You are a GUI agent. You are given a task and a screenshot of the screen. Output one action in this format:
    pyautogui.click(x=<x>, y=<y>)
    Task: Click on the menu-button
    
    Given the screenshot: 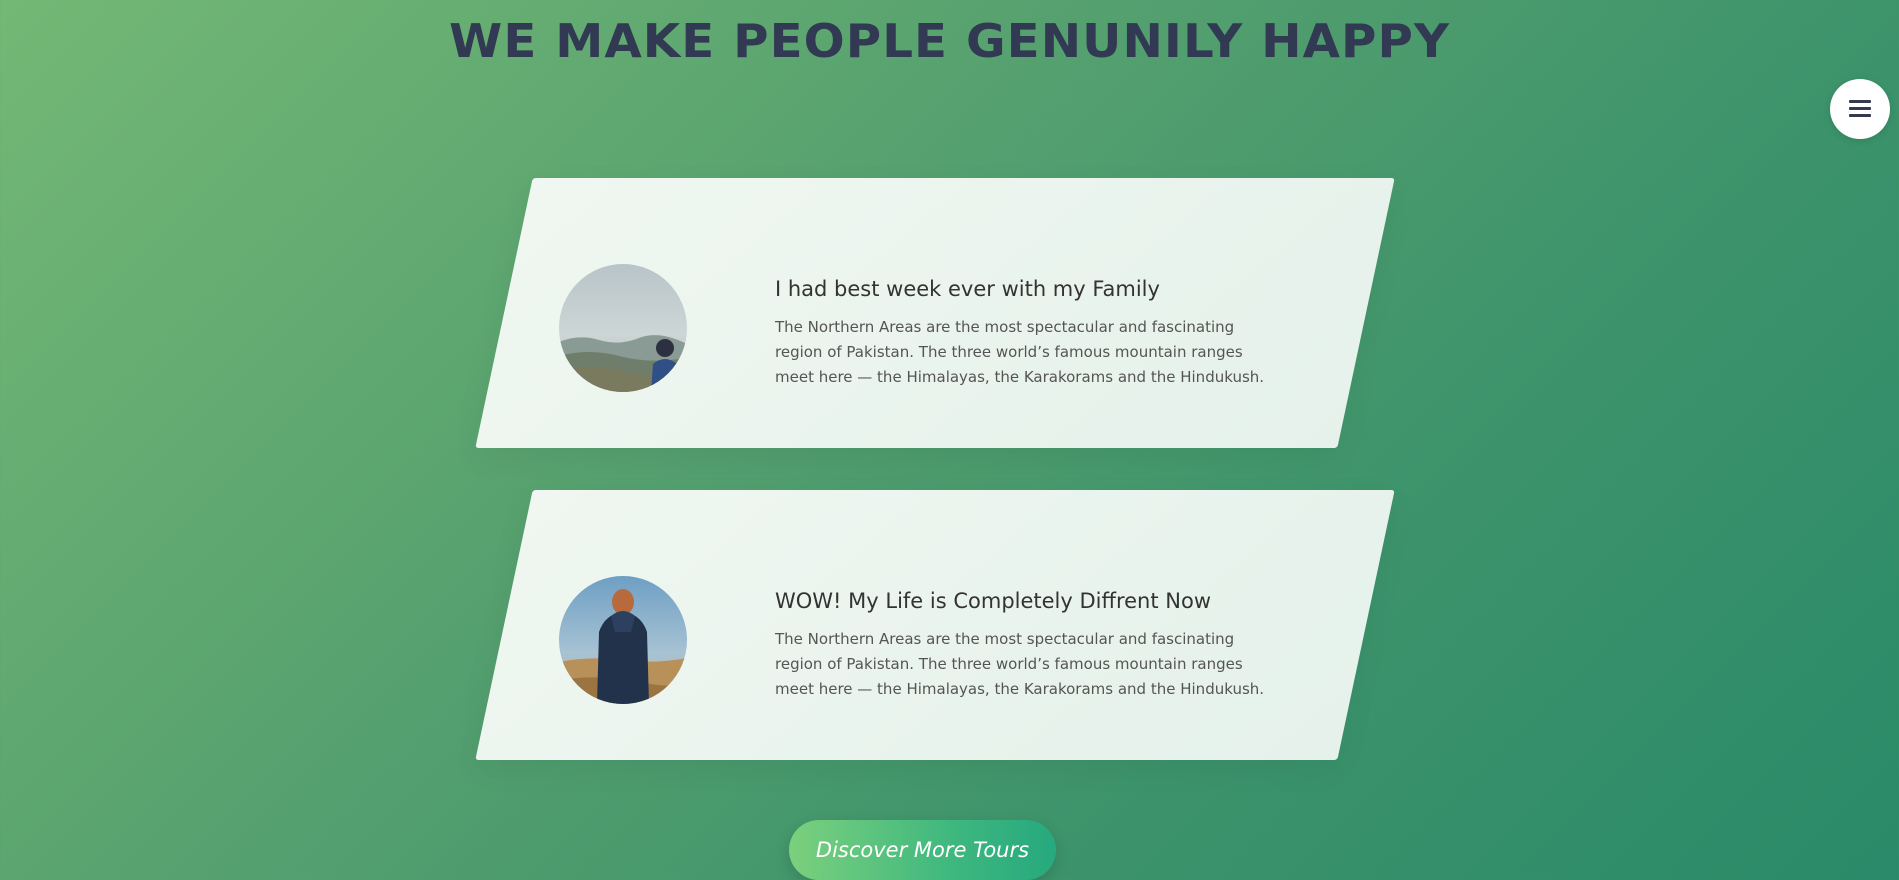 What is the action you would take?
    pyautogui.click(x=1860, y=109)
    